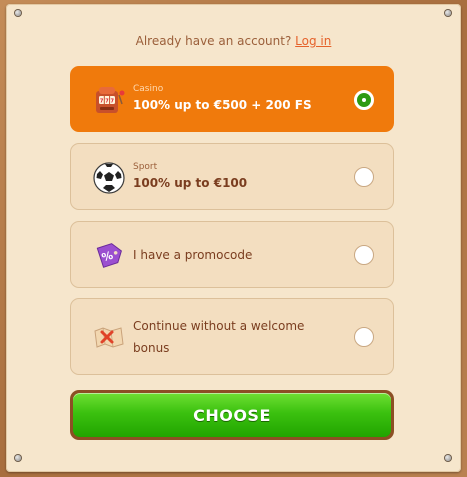 This screenshot has height=477, width=467. I want to click on percent-tag-icon: %, so click(109, 255).